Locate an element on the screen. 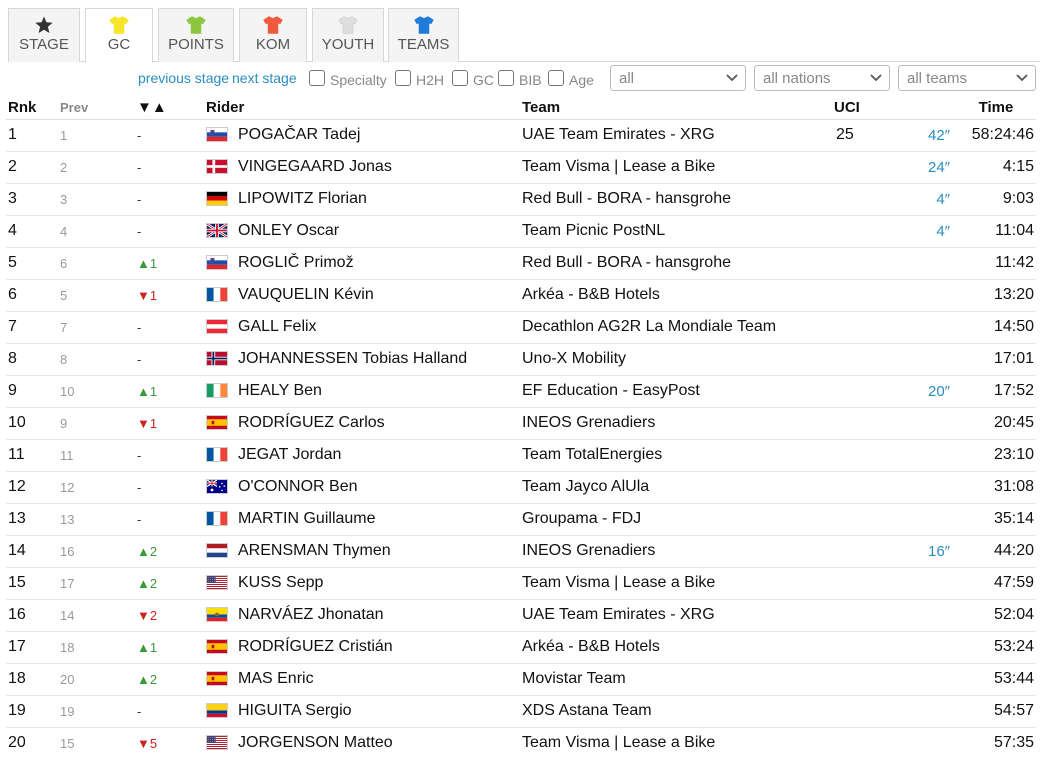 The height and width of the screenshot is (759, 1045). rider-link: JEGAT Jordan is located at coordinates (289, 454).